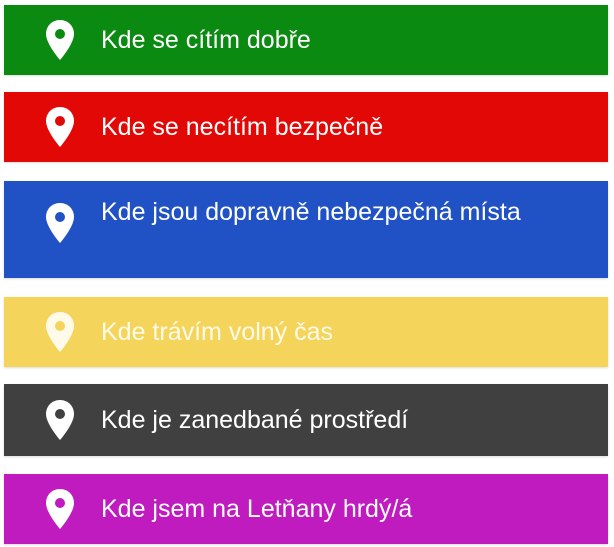  I want to click on category-button-label: Kde je zanedbané prostředí, so click(255, 419).